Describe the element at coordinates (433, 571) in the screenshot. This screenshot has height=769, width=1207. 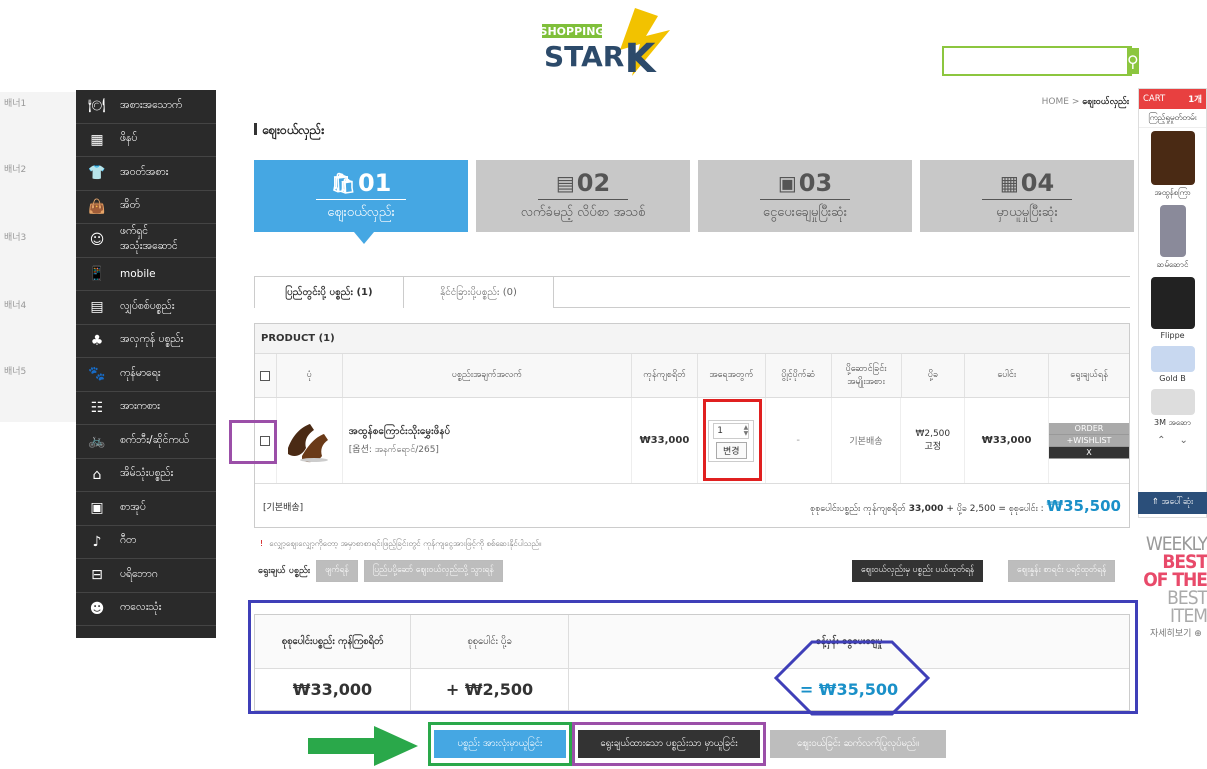
I see `move-overseas-button: ပြည်ပပို့ဆော် ဈေးဝယ်လှည်းသို့ သွားရန်` at that location.